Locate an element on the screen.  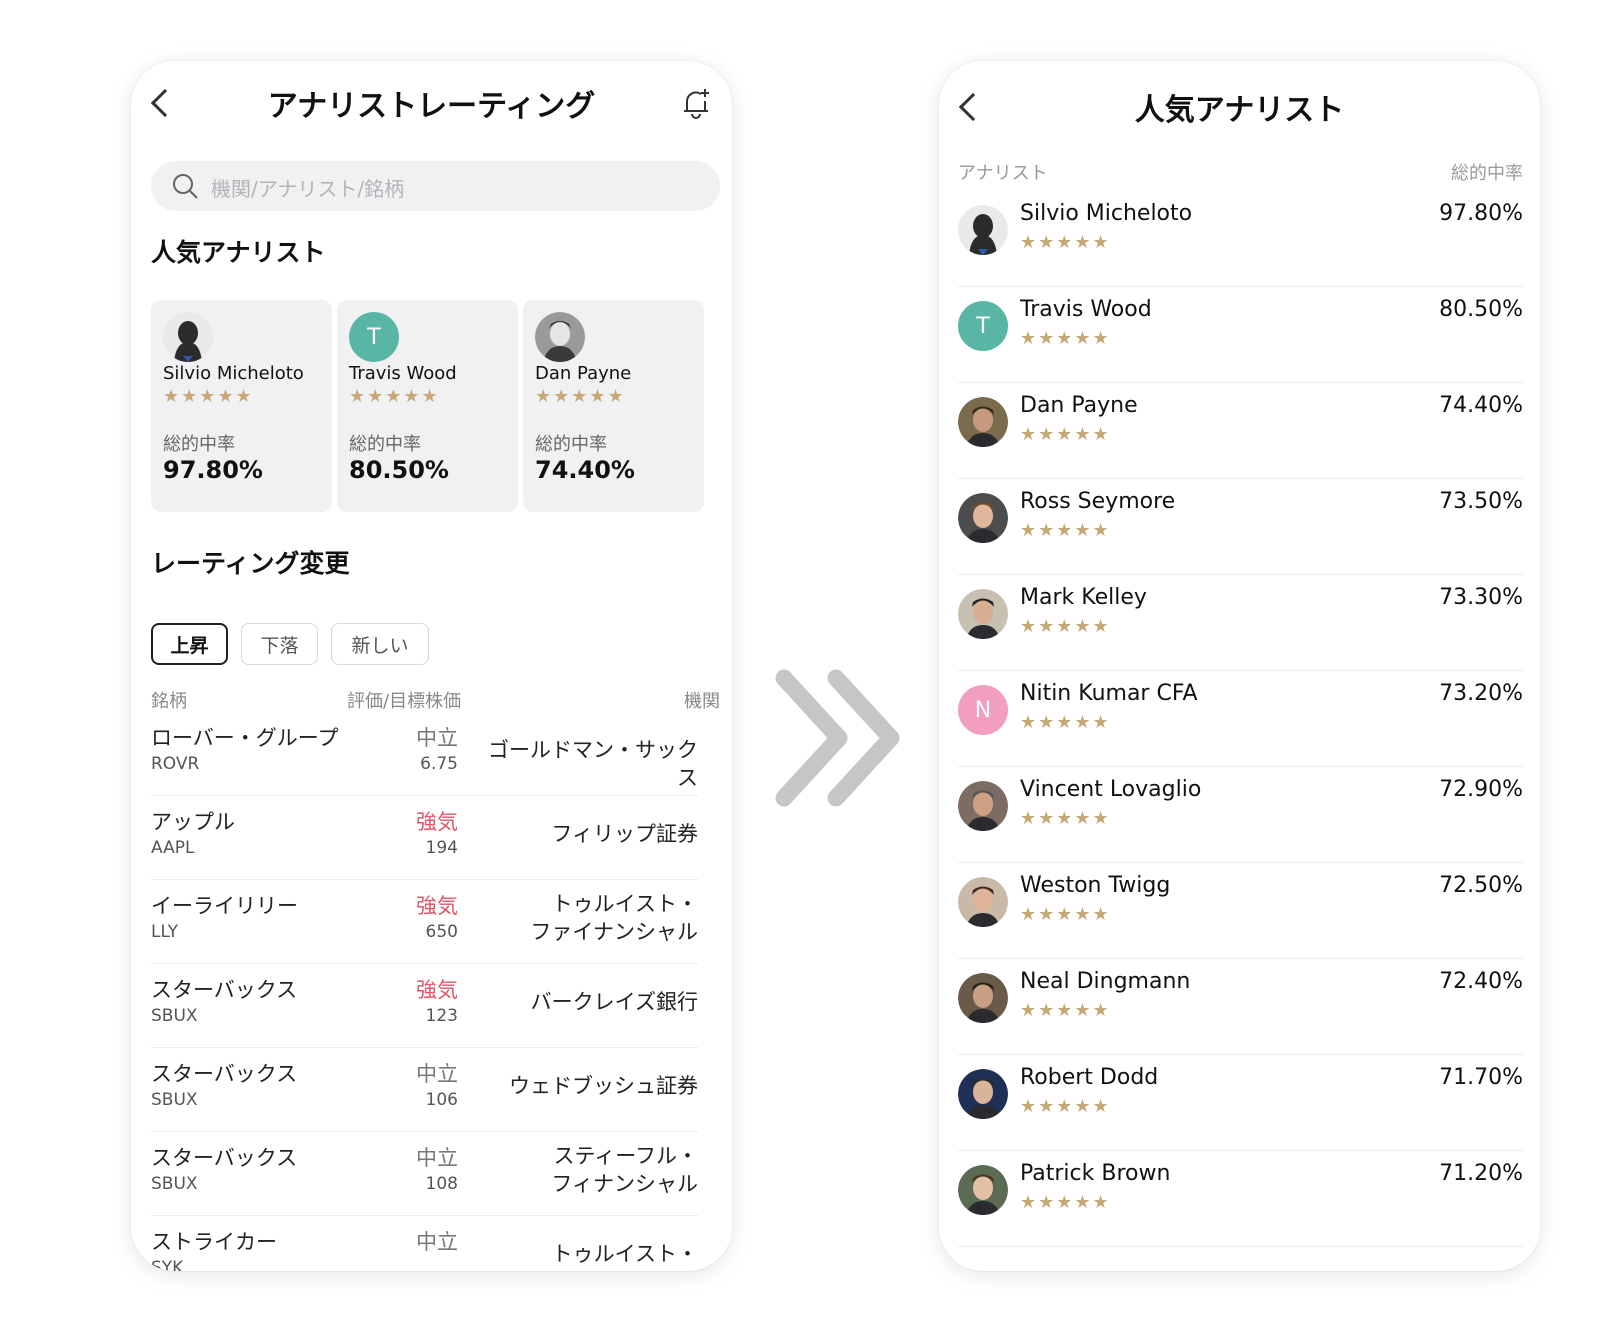
analyst-row: Robert Dodd ★★★★★ 71.70% is located at coordinates (1240, 1101).